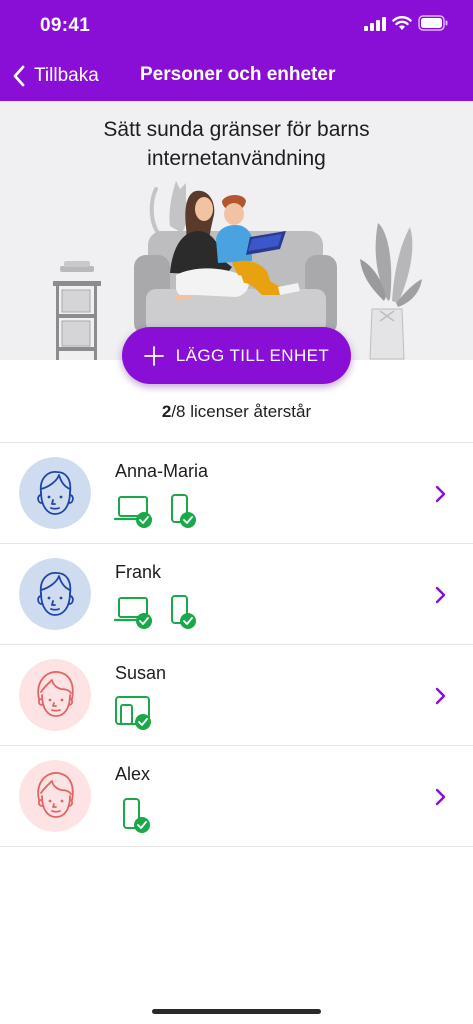  I want to click on add-device-button: LÄGG TILL ENHET, so click(236, 355).